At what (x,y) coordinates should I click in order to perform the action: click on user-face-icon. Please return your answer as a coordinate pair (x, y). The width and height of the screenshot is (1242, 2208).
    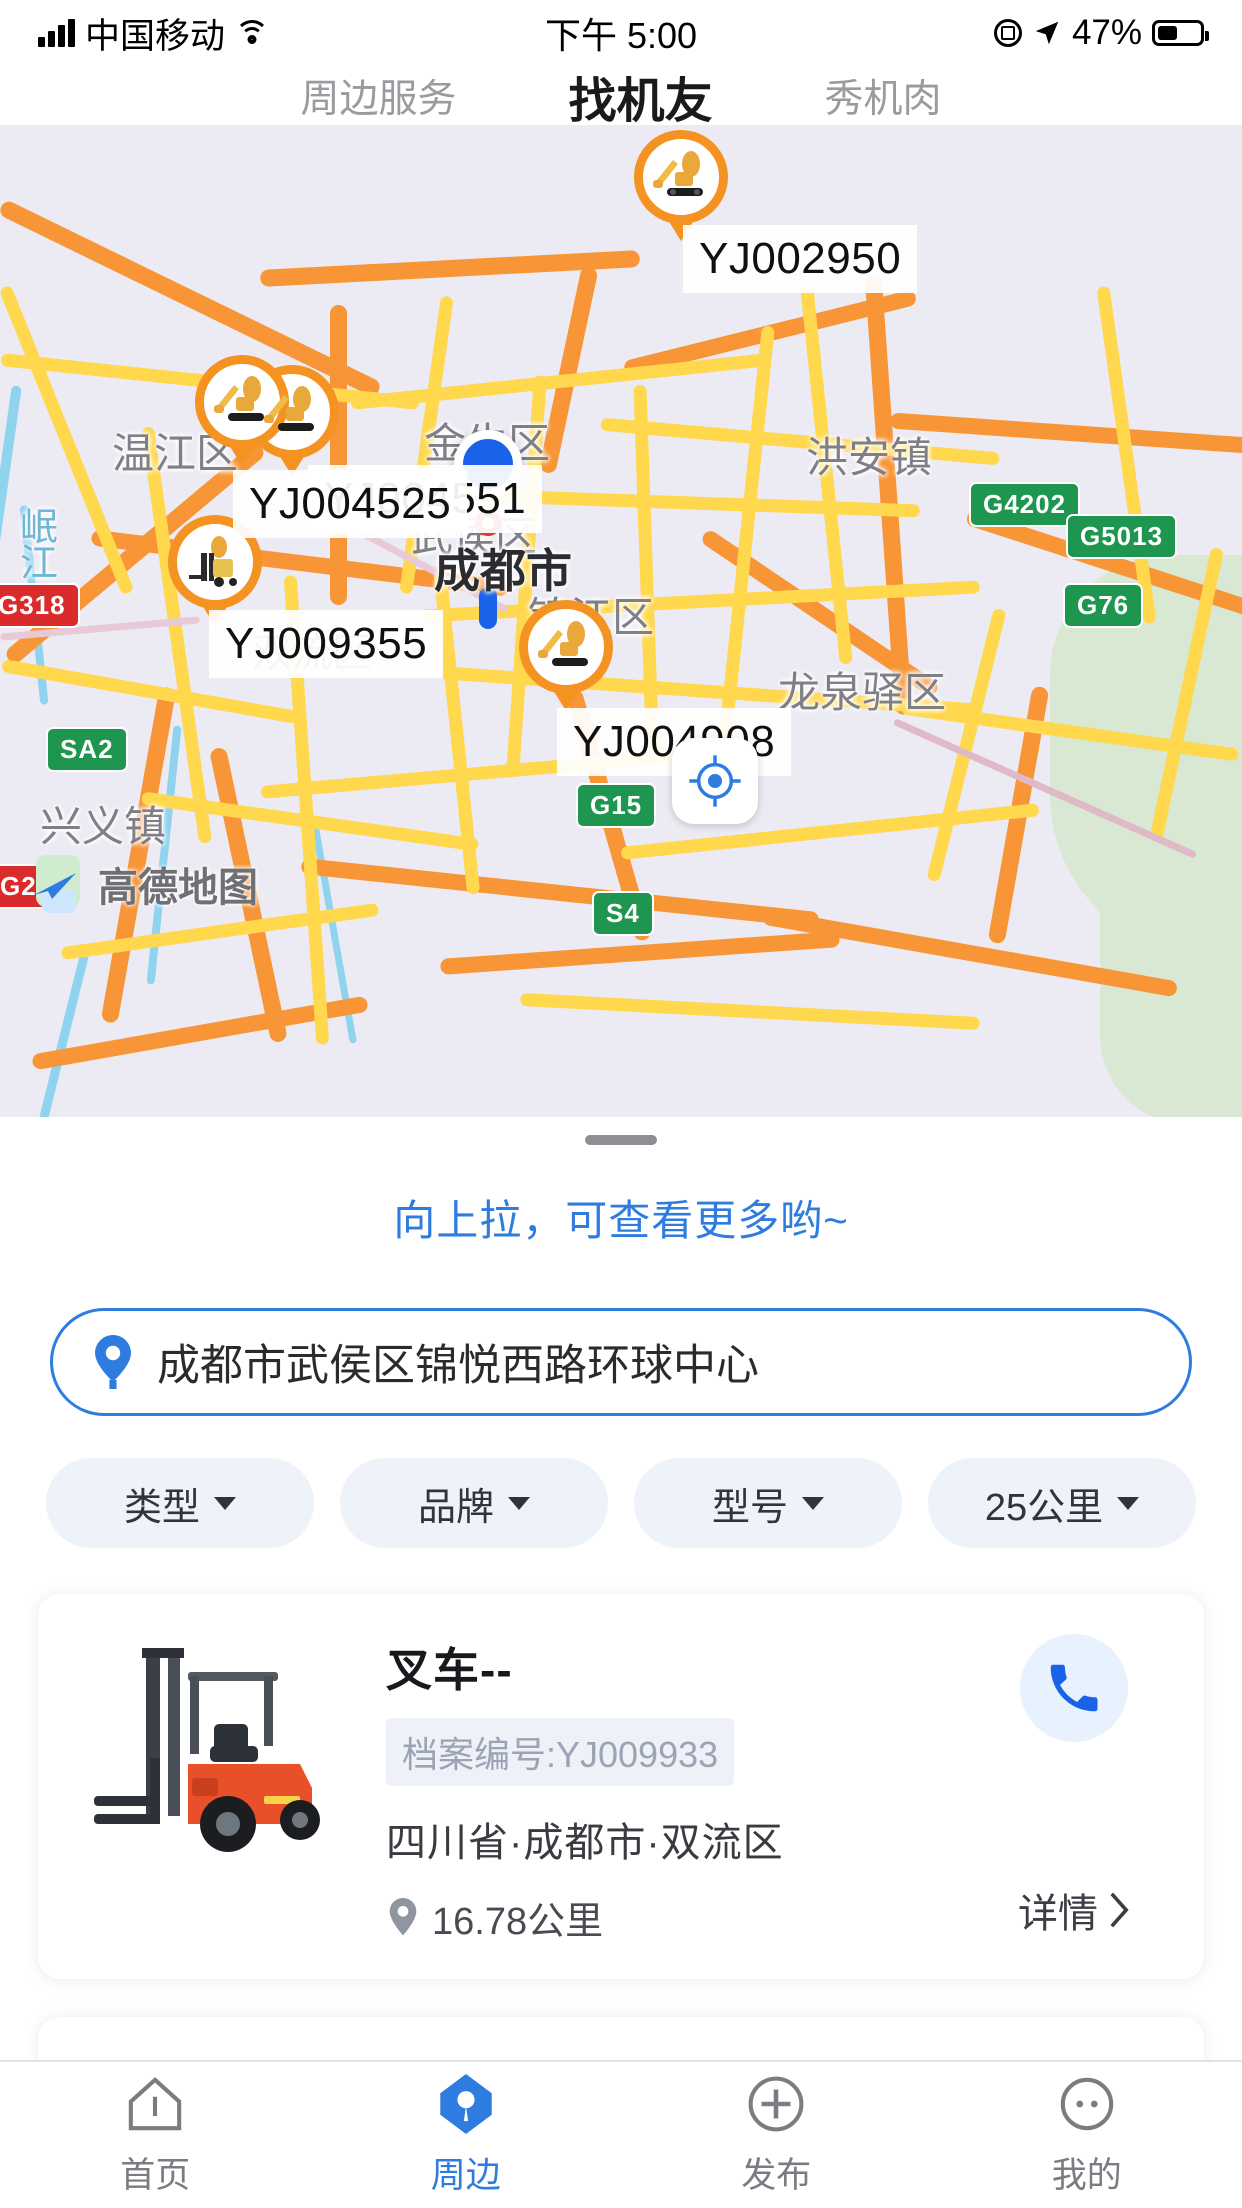
    Looking at the image, I should click on (1087, 2104).